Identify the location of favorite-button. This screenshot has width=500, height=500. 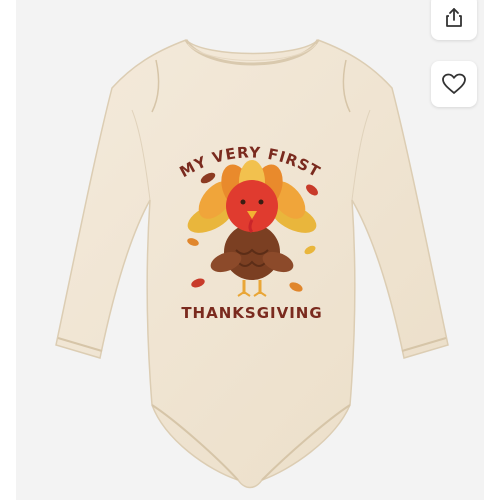
(454, 84).